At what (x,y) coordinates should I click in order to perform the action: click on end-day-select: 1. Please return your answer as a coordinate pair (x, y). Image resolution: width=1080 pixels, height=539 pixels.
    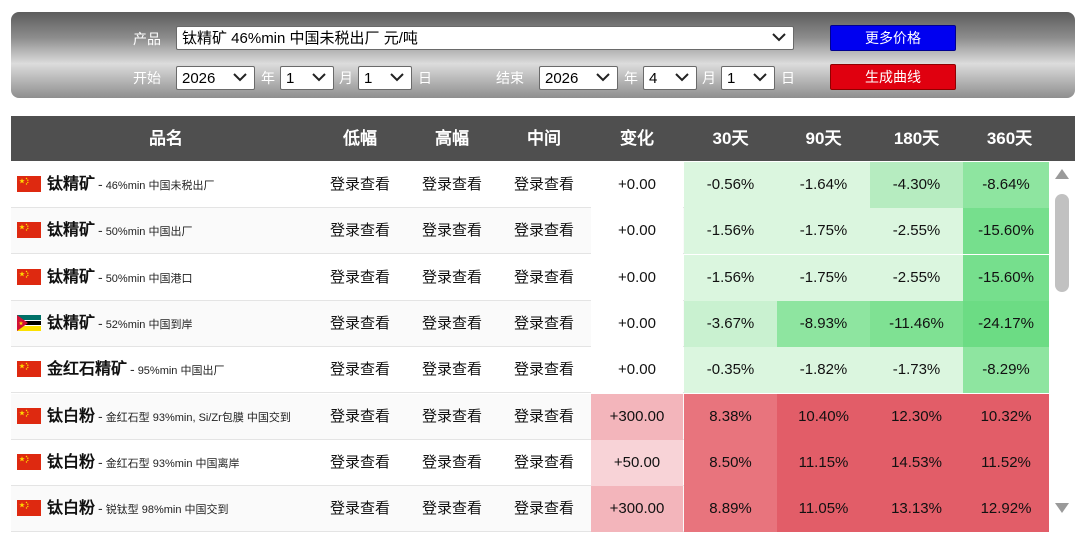
    Looking at the image, I should click on (748, 78).